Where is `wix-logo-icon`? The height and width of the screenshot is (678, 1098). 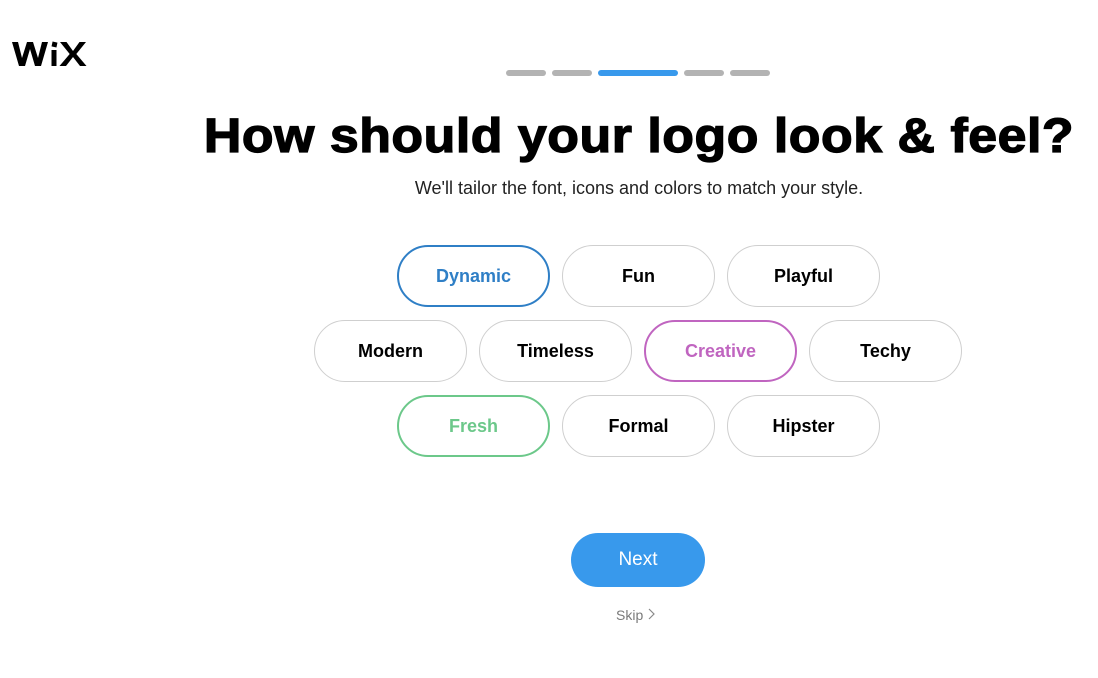
wix-logo-icon is located at coordinates (49, 53).